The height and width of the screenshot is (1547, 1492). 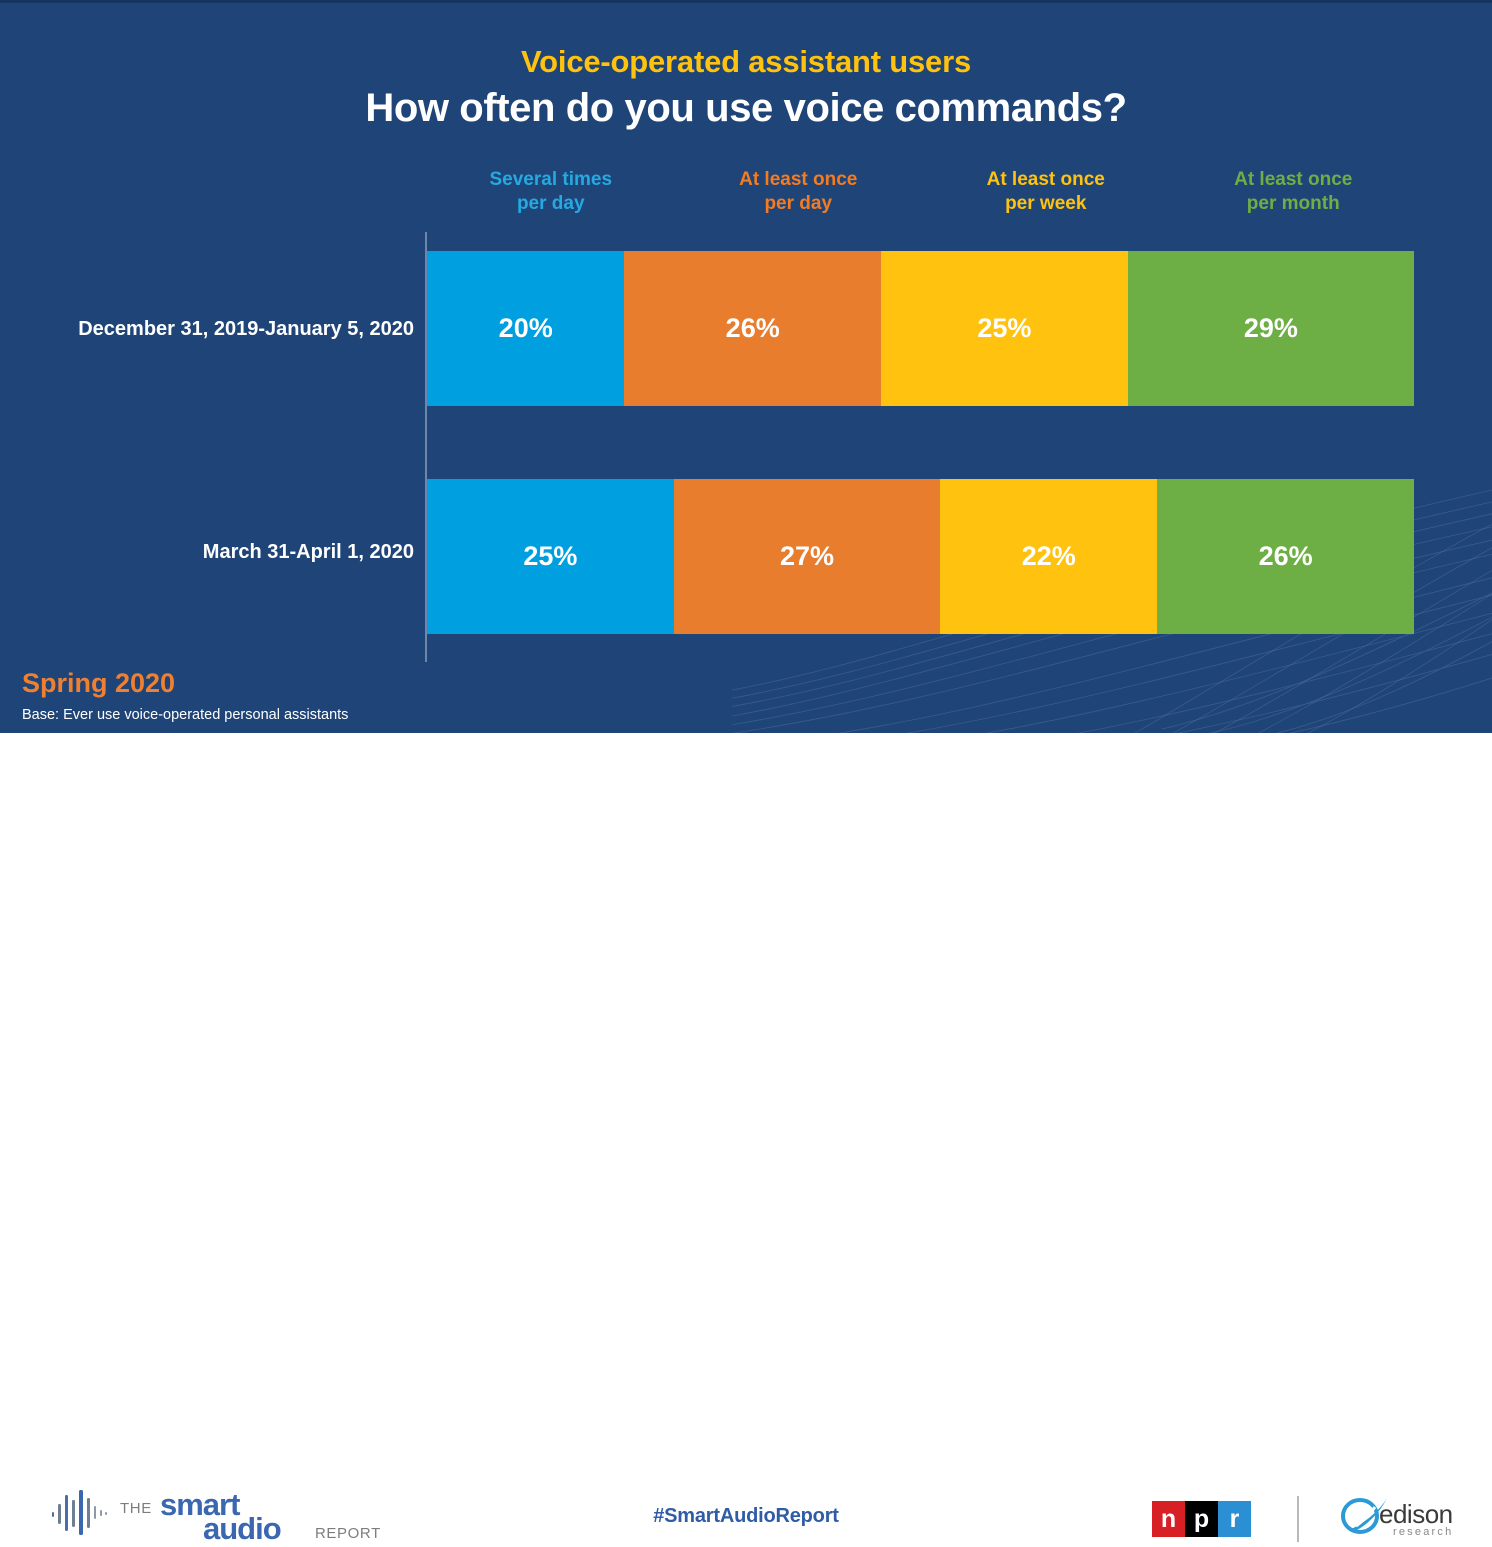 I want to click on column-header-0-line2: per day, so click(x=550, y=204).